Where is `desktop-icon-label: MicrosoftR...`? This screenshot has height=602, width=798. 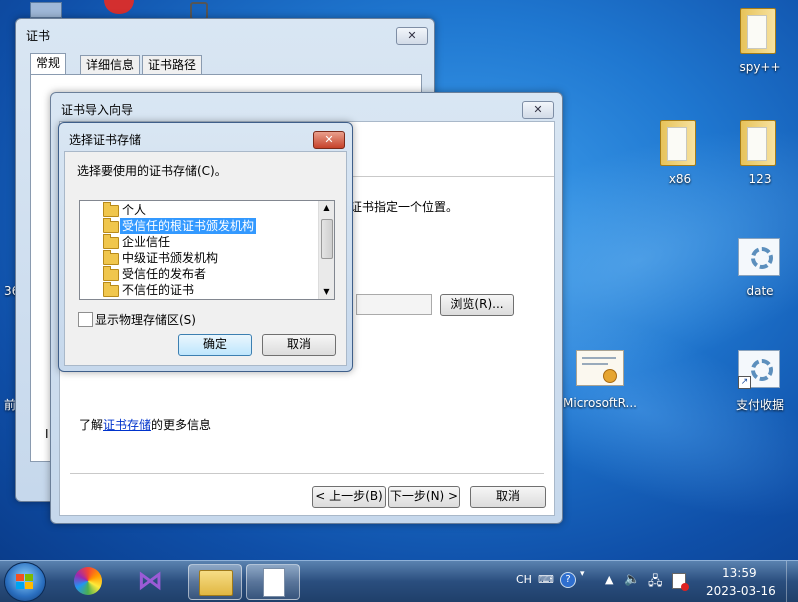
desktop-icon-label: MicrosoftR... is located at coordinates (600, 403).